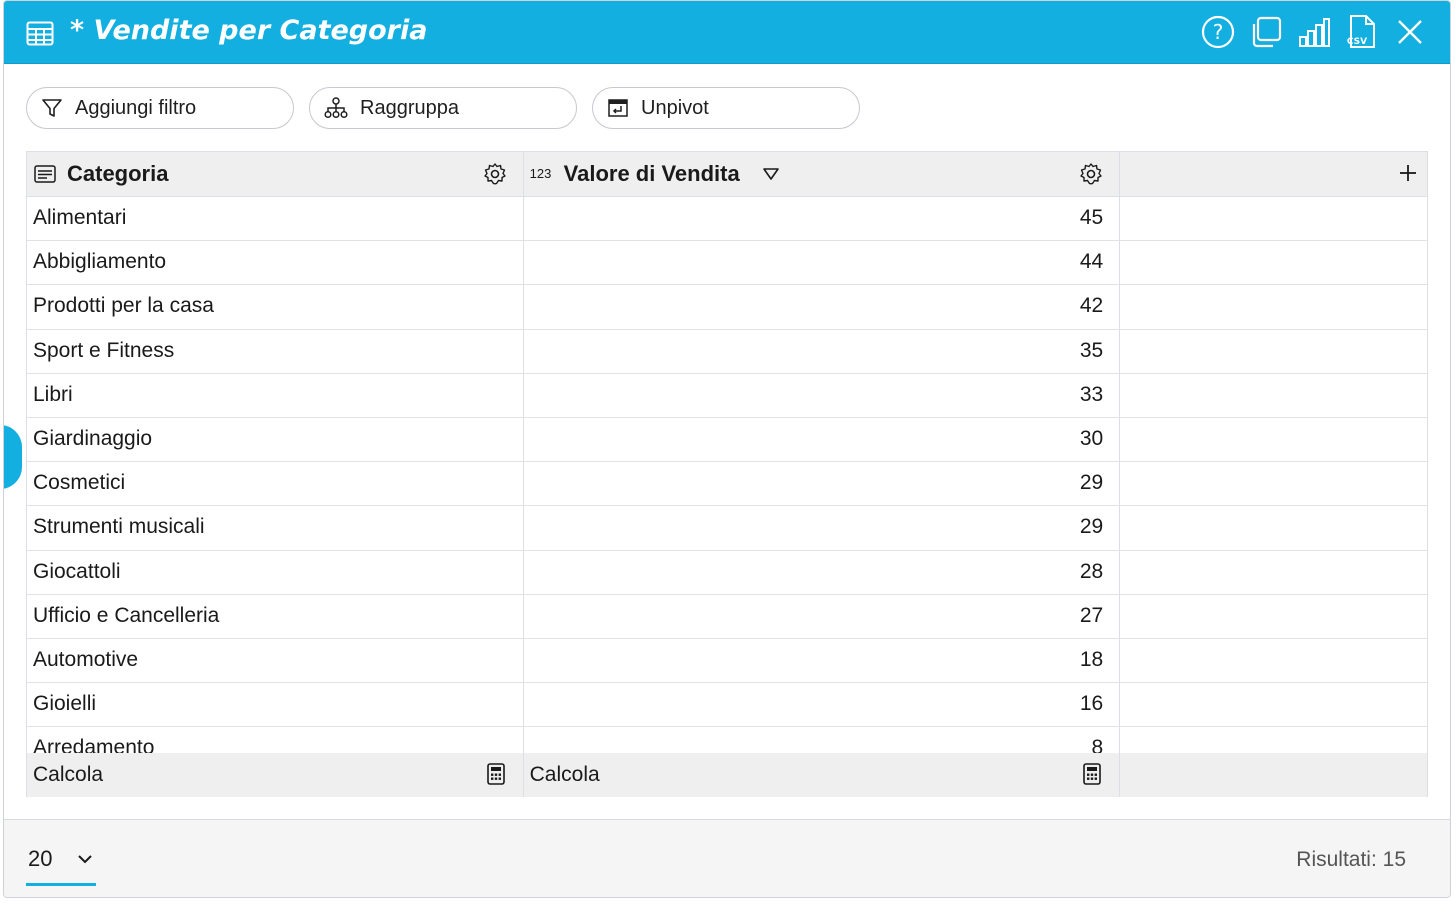 Image resolution: width=1456 pixels, height=906 pixels. What do you see at coordinates (618, 108) in the screenshot?
I see `unpivot-icon` at bounding box center [618, 108].